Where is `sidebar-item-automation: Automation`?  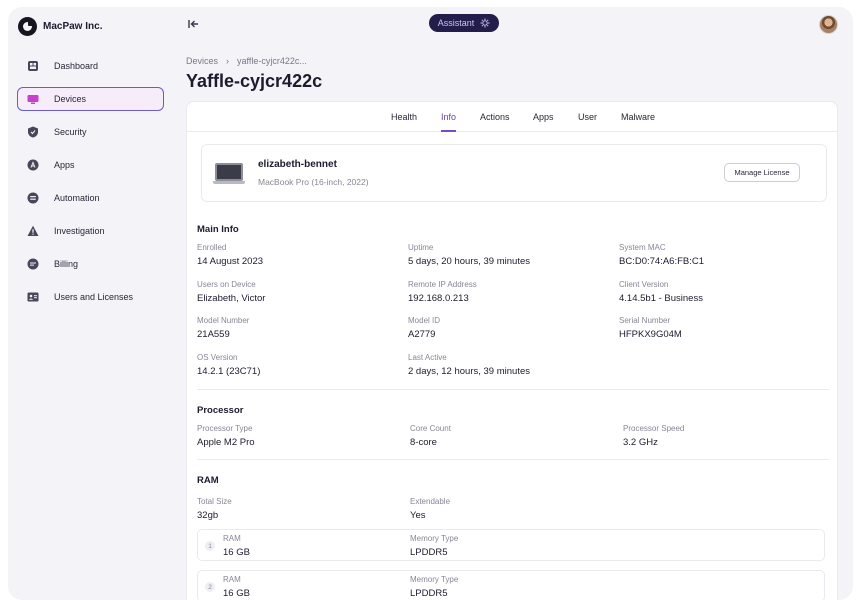 sidebar-item-automation: Automation is located at coordinates (90, 198).